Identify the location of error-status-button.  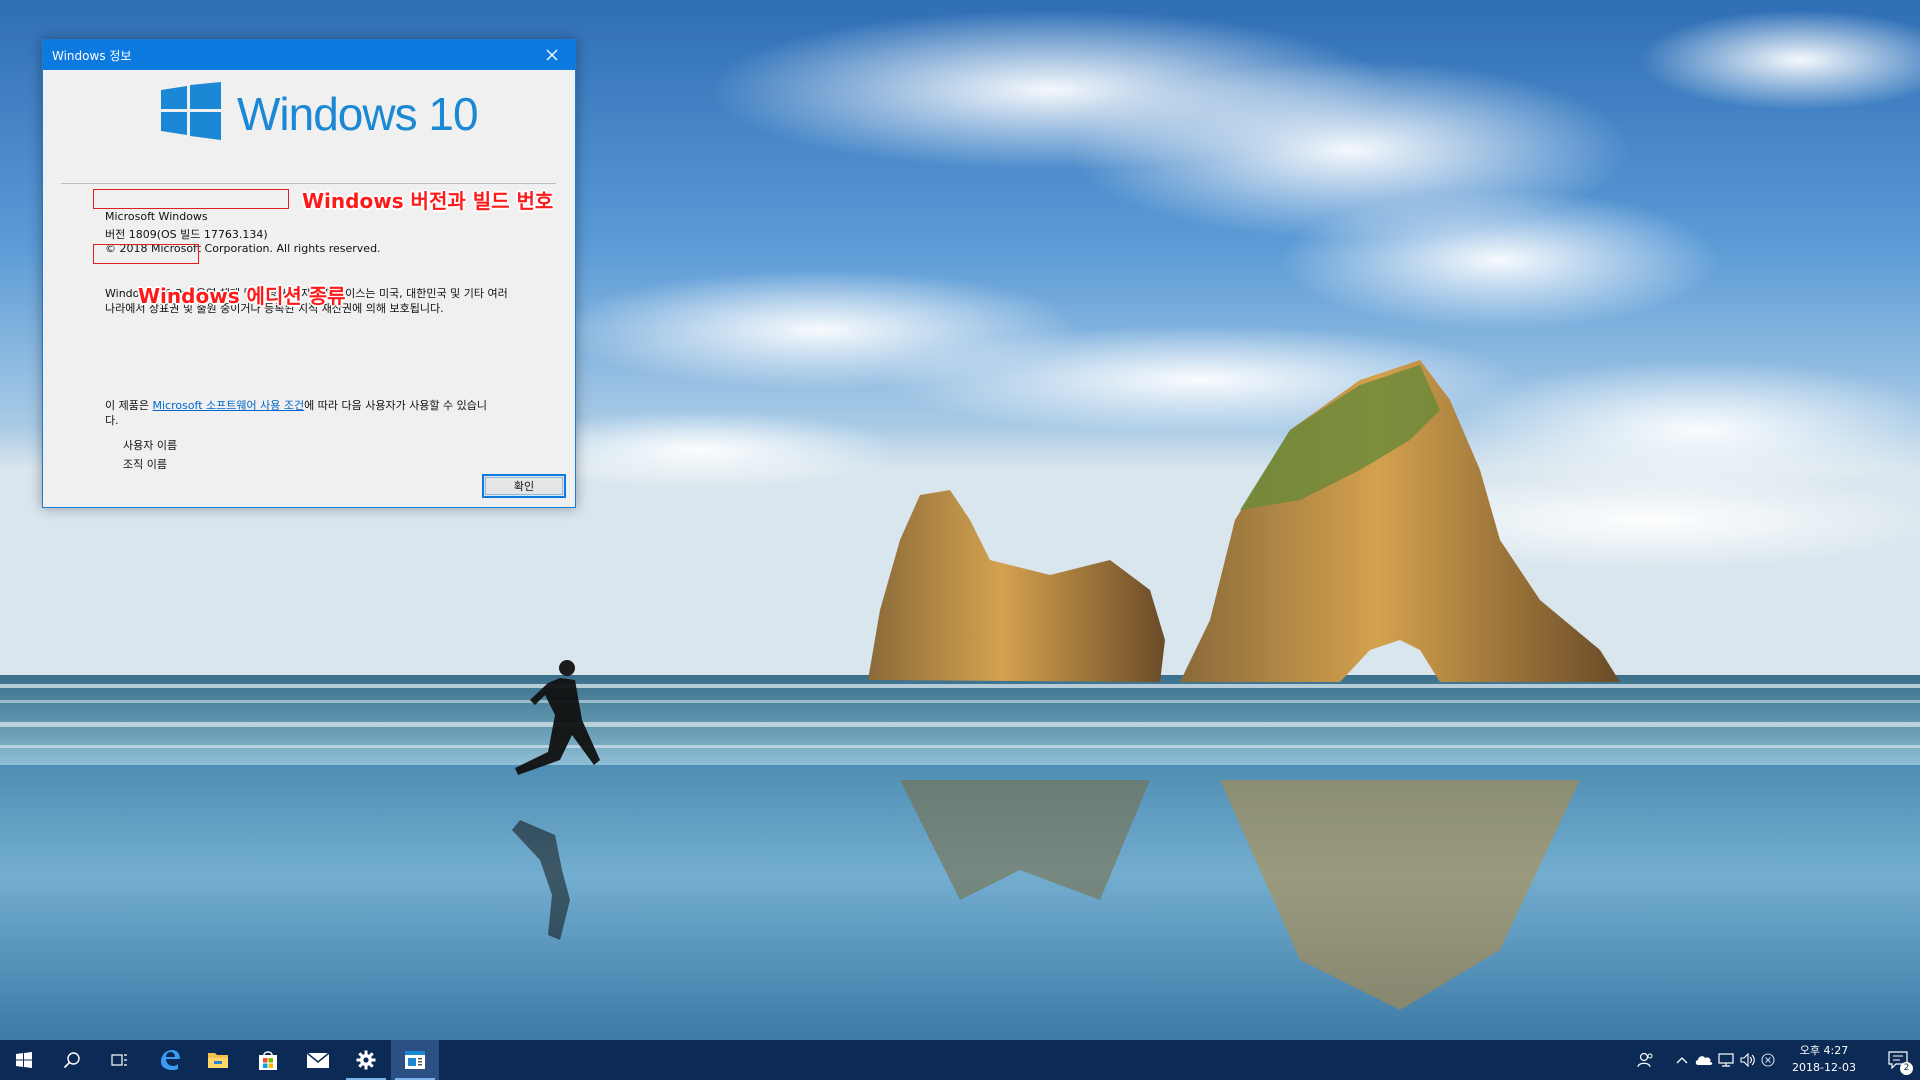
(1768, 1060).